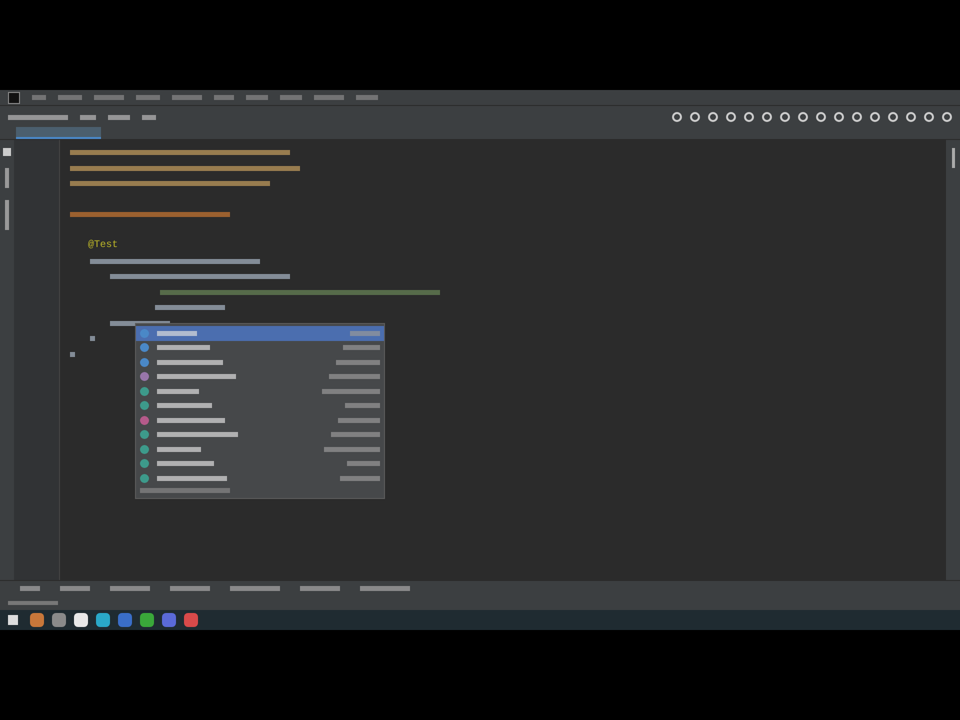 This screenshot has width=960, height=720. What do you see at coordinates (953, 158) in the screenshot?
I see `scroll-marker-icon` at bounding box center [953, 158].